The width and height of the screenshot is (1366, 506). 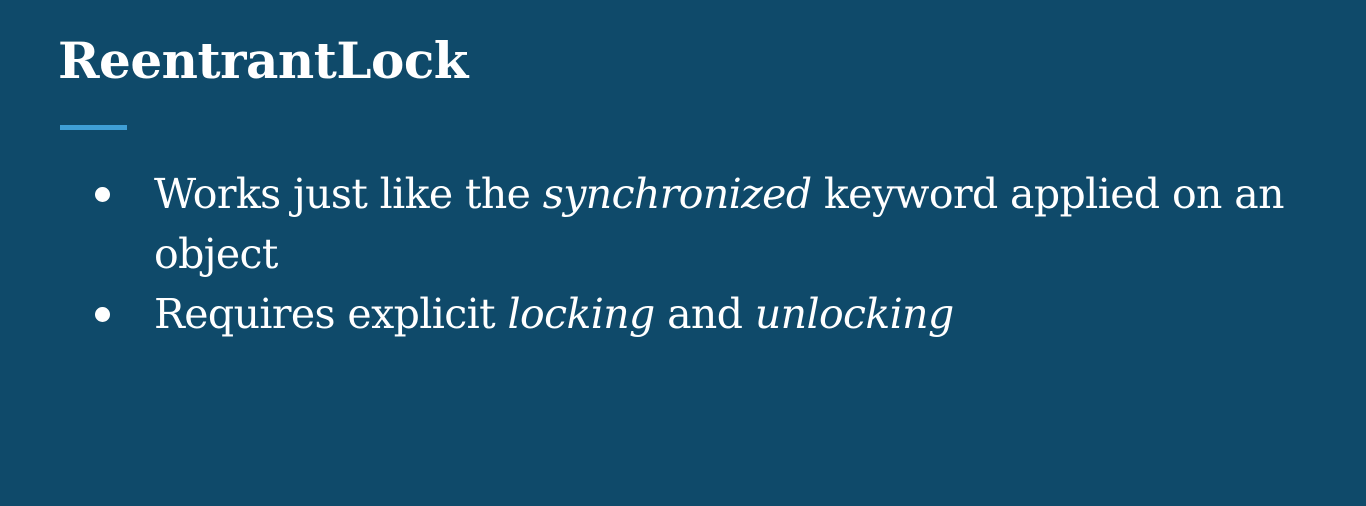 What do you see at coordinates (854, 314) in the screenshot?
I see `bullet-emphasis: unlocking` at bounding box center [854, 314].